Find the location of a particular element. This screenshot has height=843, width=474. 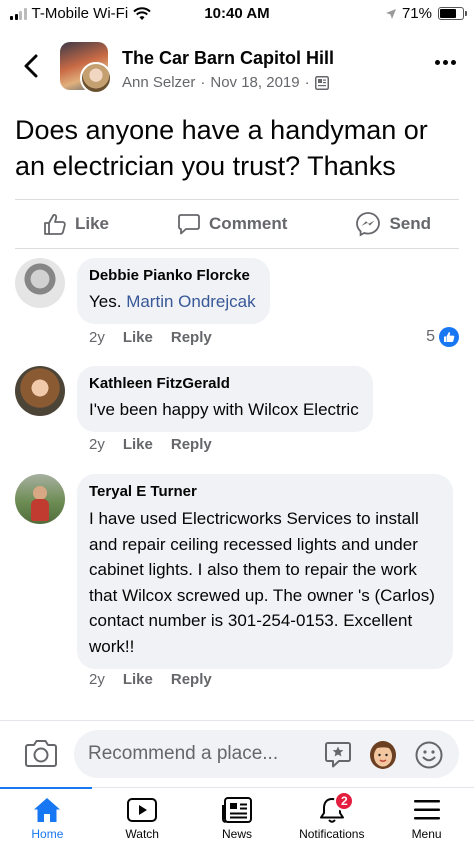

comment-text: I've been happy with Wilcox Electric is located at coordinates (224, 409).